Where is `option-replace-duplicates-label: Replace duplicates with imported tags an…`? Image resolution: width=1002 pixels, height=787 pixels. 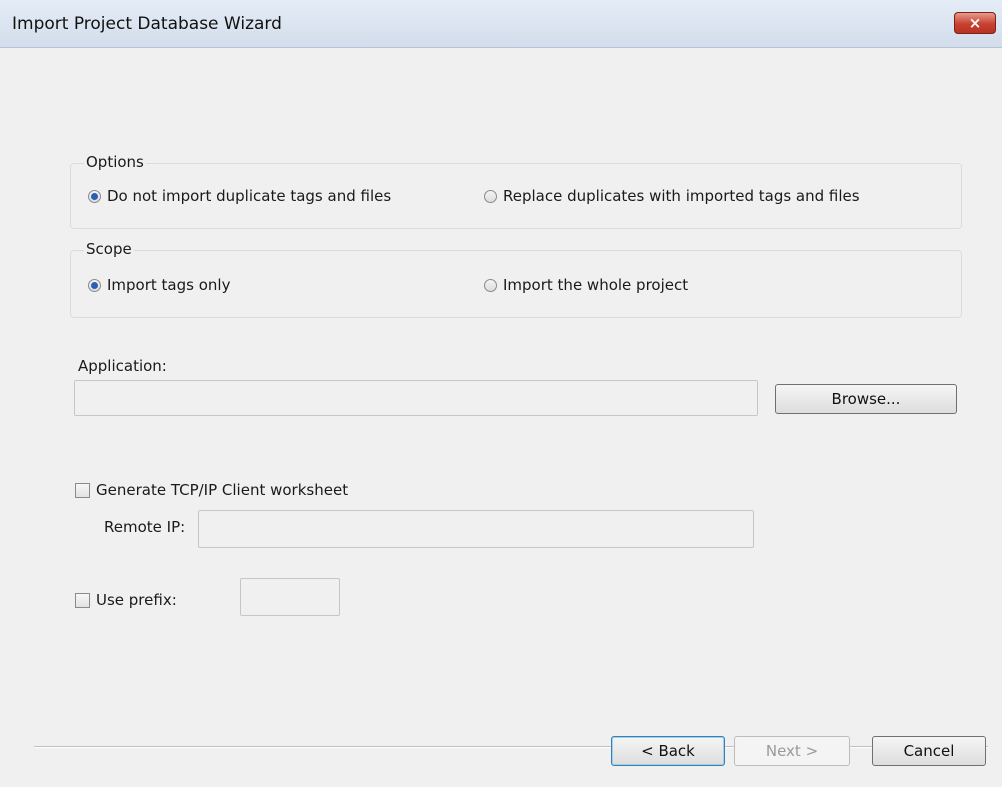 option-replace-duplicates-label: Replace duplicates with imported tags an… is located at coordinates (681, 196).